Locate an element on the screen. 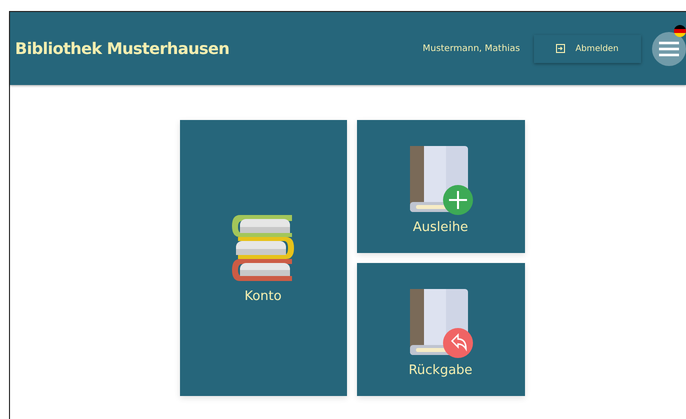  menu-button is located at coordinates (669, 49).